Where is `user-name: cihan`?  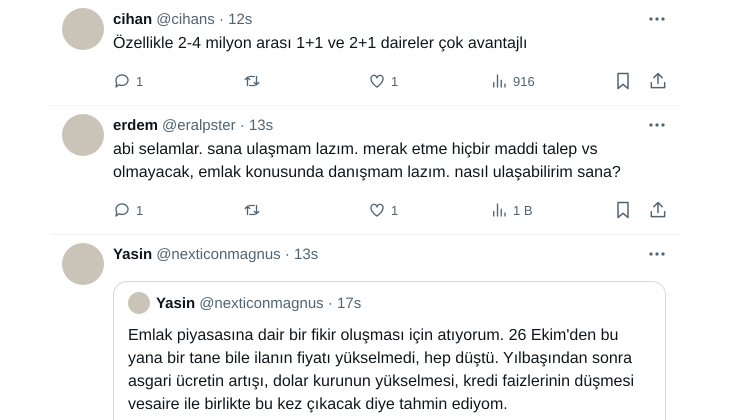 user-name: cihan is located at coordinates (132, 19).